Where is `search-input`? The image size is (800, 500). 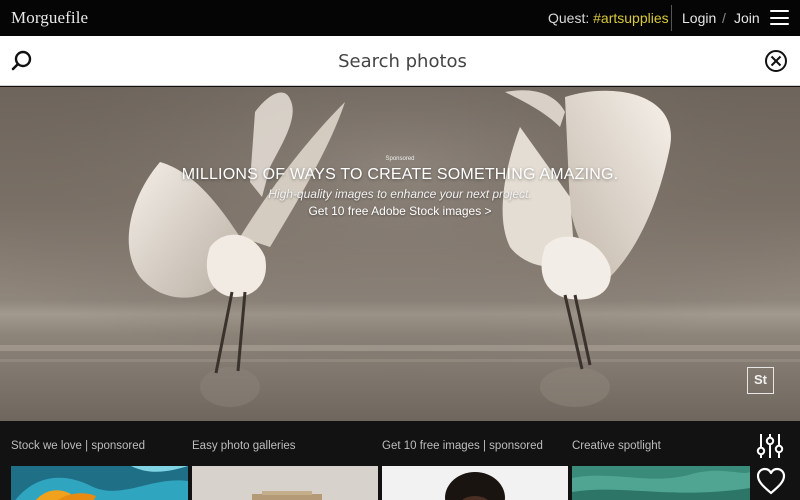
search-input is located at coordinates (402, 61).